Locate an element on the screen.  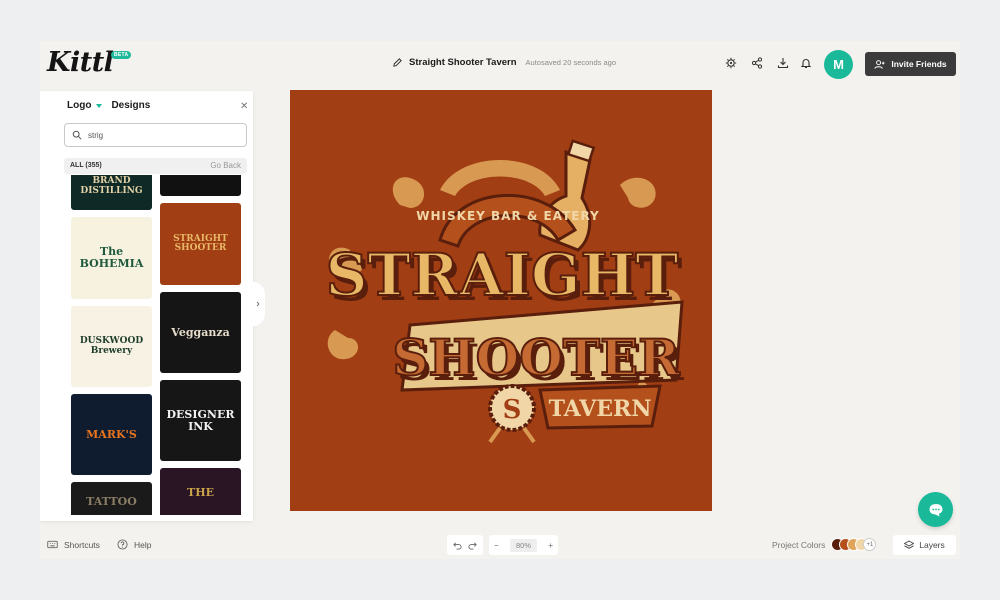
design-thumbnail: STRAIGHT SHOOTER is located at coordinates (200, 244).